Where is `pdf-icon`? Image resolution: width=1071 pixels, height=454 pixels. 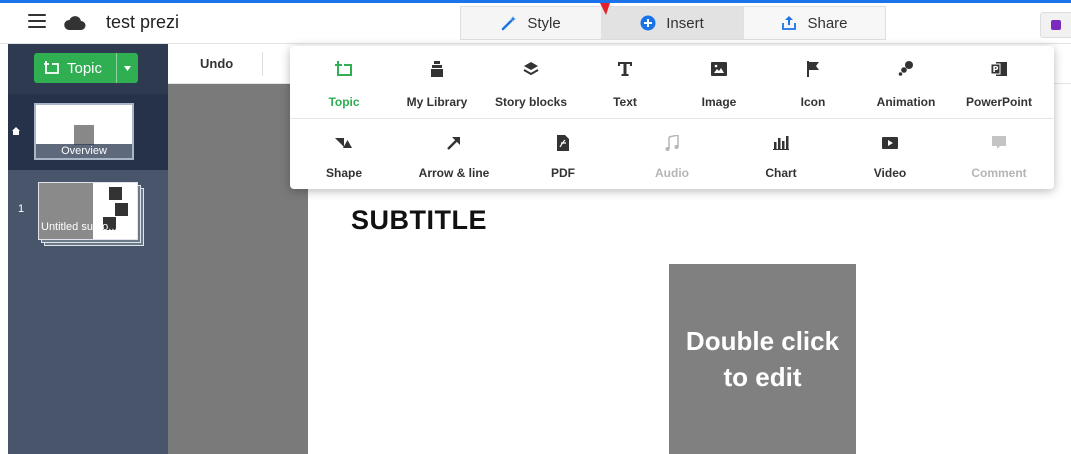
pdf-icon is located at coordinates (563, 143).